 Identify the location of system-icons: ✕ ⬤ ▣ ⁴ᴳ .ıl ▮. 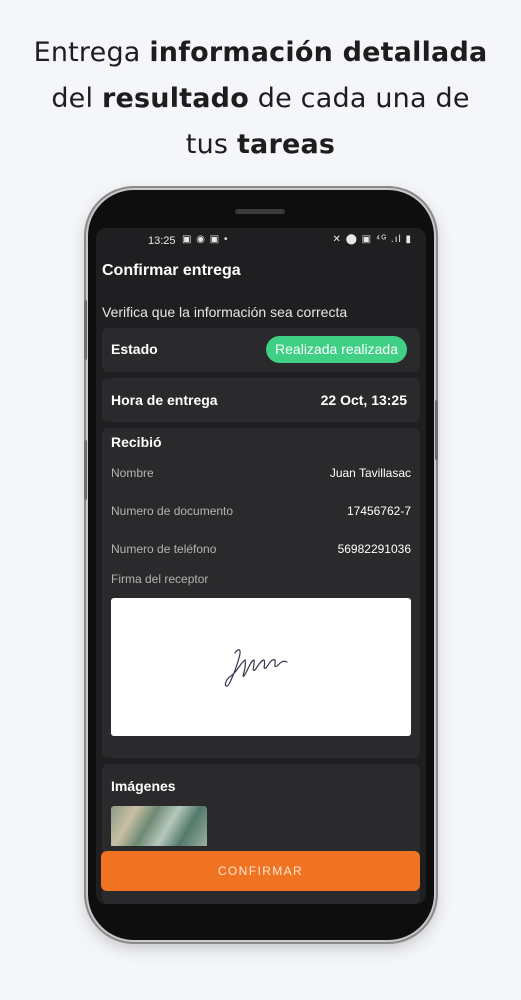
(372, 239).